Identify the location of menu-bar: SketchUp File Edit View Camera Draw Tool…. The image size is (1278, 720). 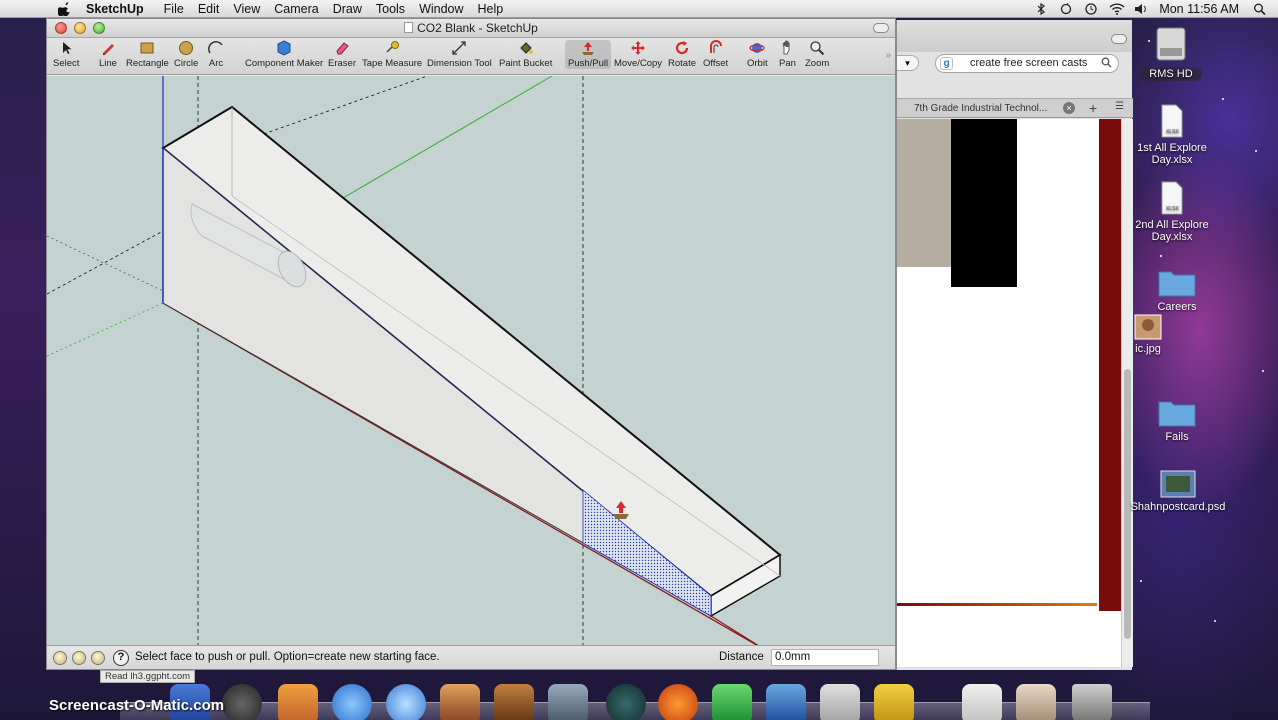
(639, 9).